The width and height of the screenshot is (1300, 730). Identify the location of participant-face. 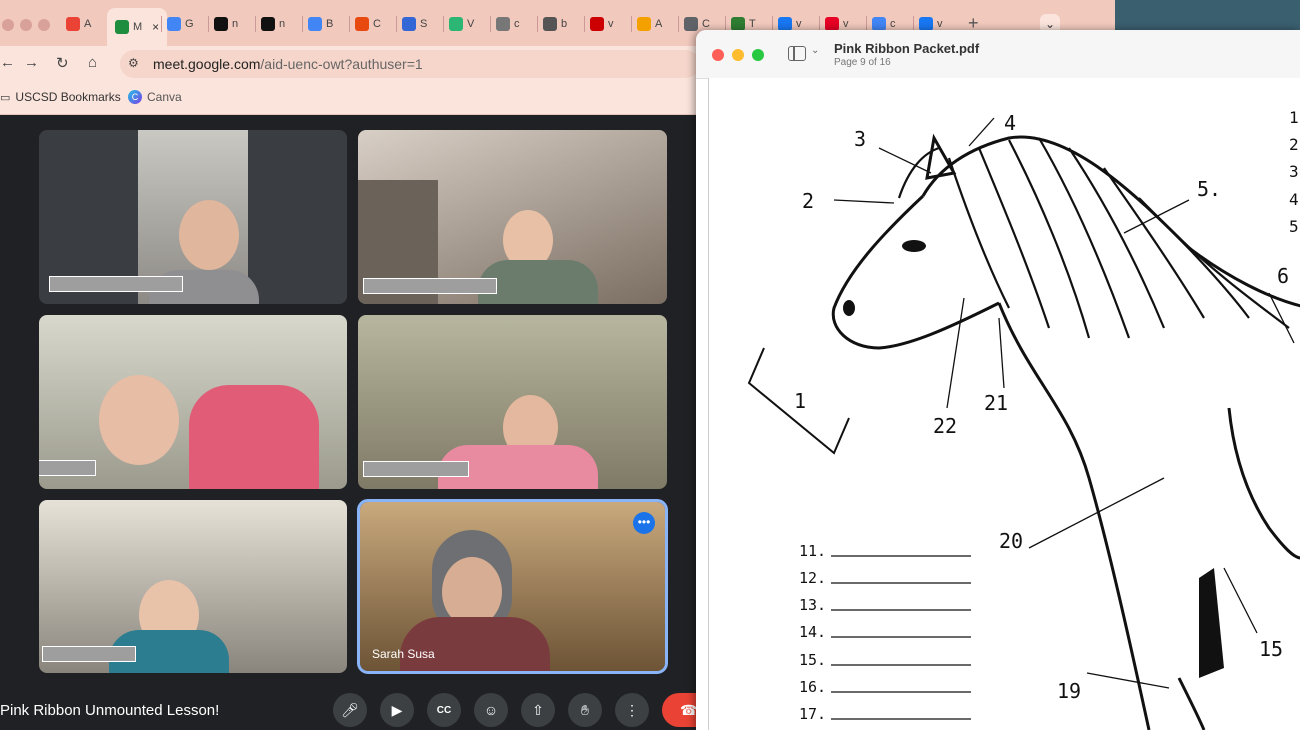
(139, 420).